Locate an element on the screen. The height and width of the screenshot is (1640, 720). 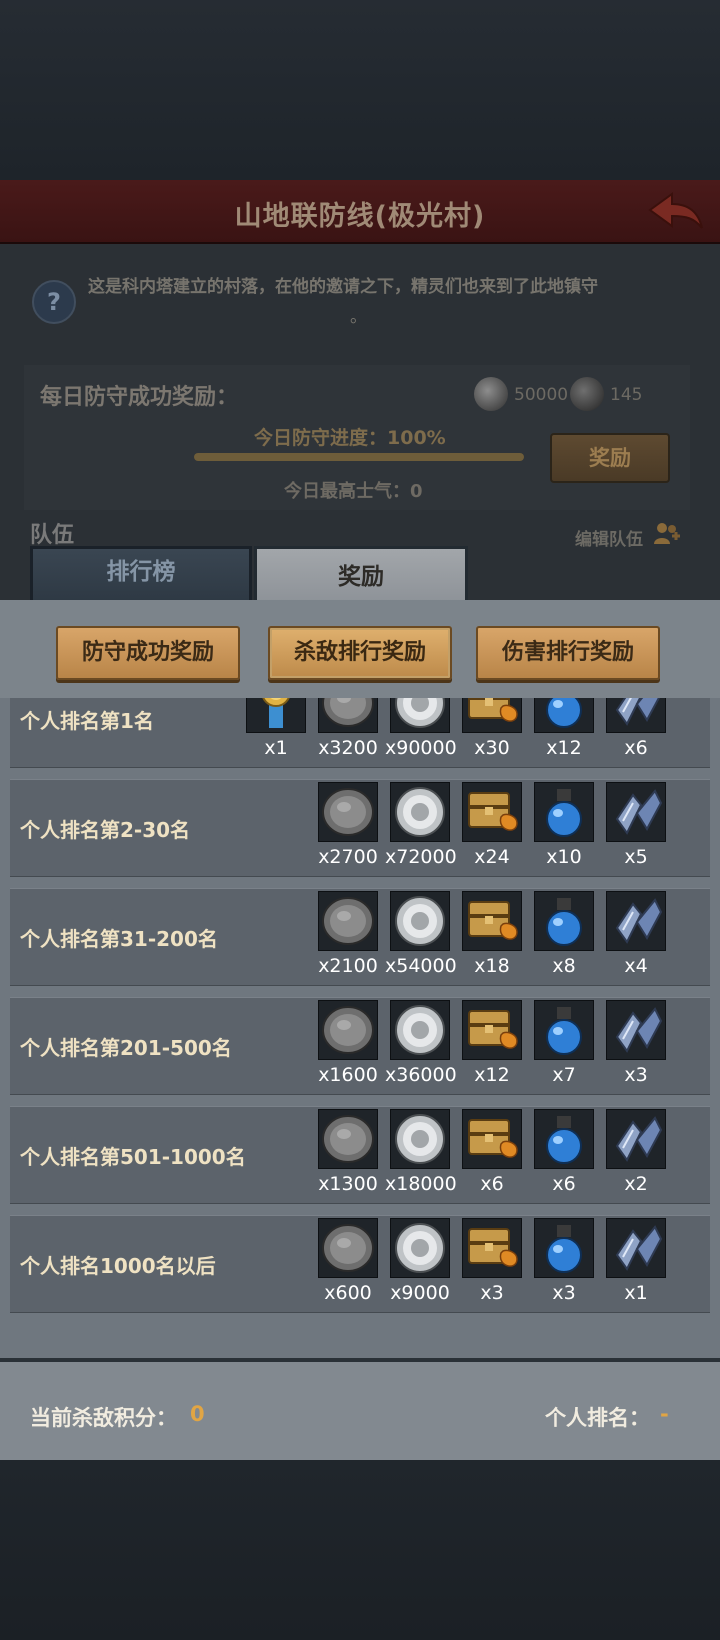
reward-item: x1300 is located at coordinates (348, 1152).